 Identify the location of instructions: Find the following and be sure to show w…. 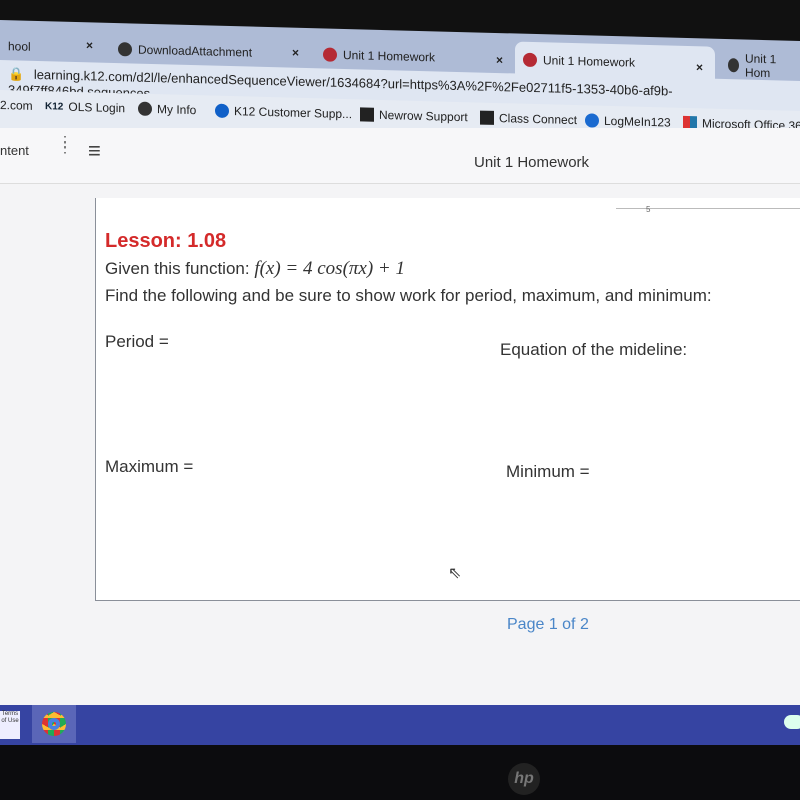
(408, 295).